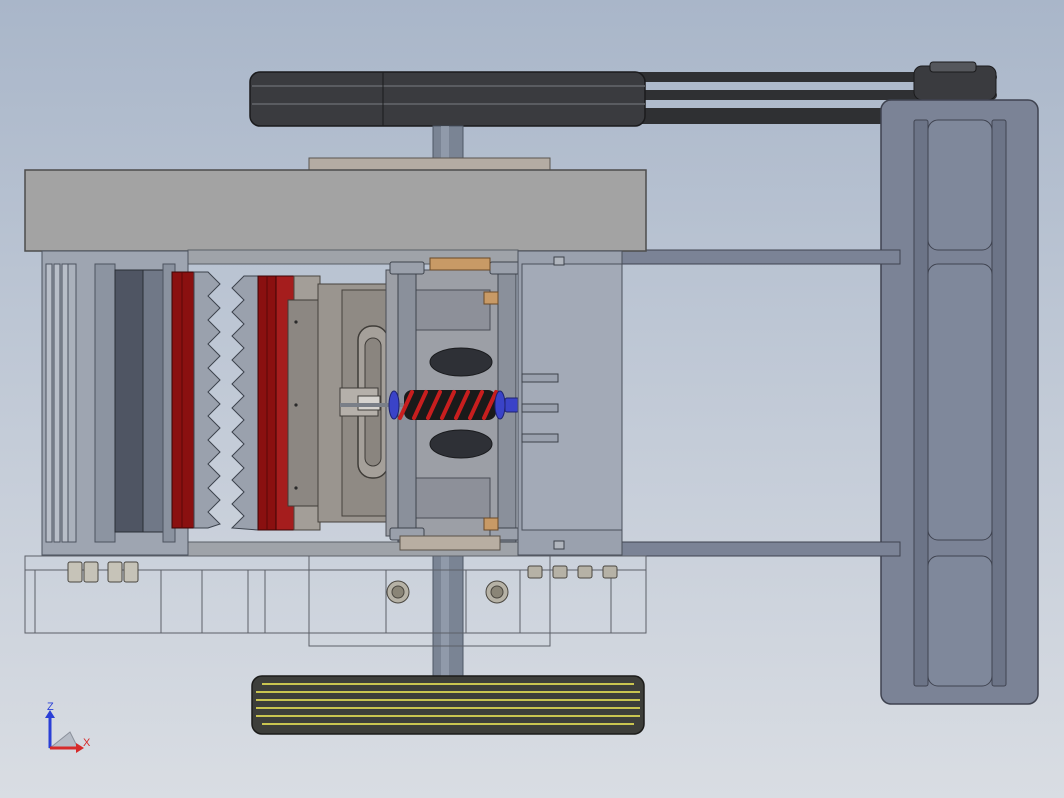 Image resolution: width=1064 pixels, height=798 pixels. What do you see at coordinates (87, 743) in the screenshot?
I see `x-axis-label: X` at bounding box center [87, 743].